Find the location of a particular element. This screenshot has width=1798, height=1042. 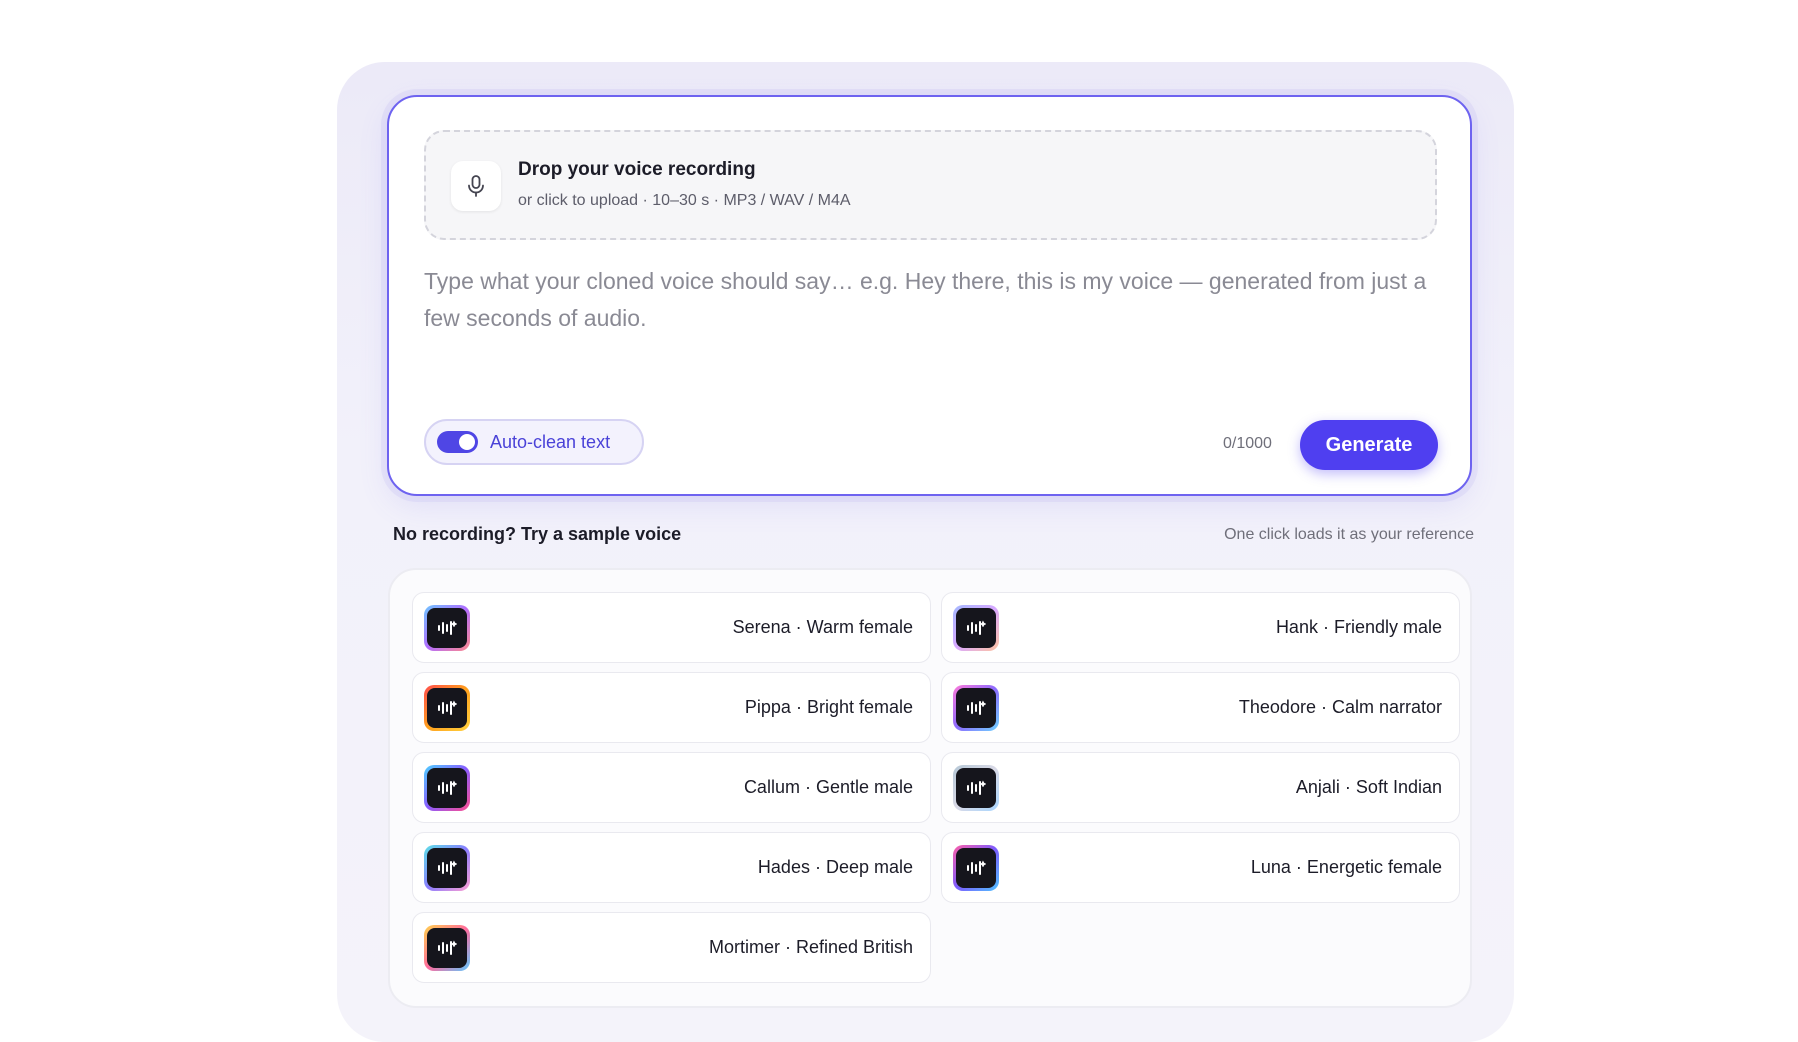

voice-label: Mortimer · Refined British is located at coordinates (810, 947).